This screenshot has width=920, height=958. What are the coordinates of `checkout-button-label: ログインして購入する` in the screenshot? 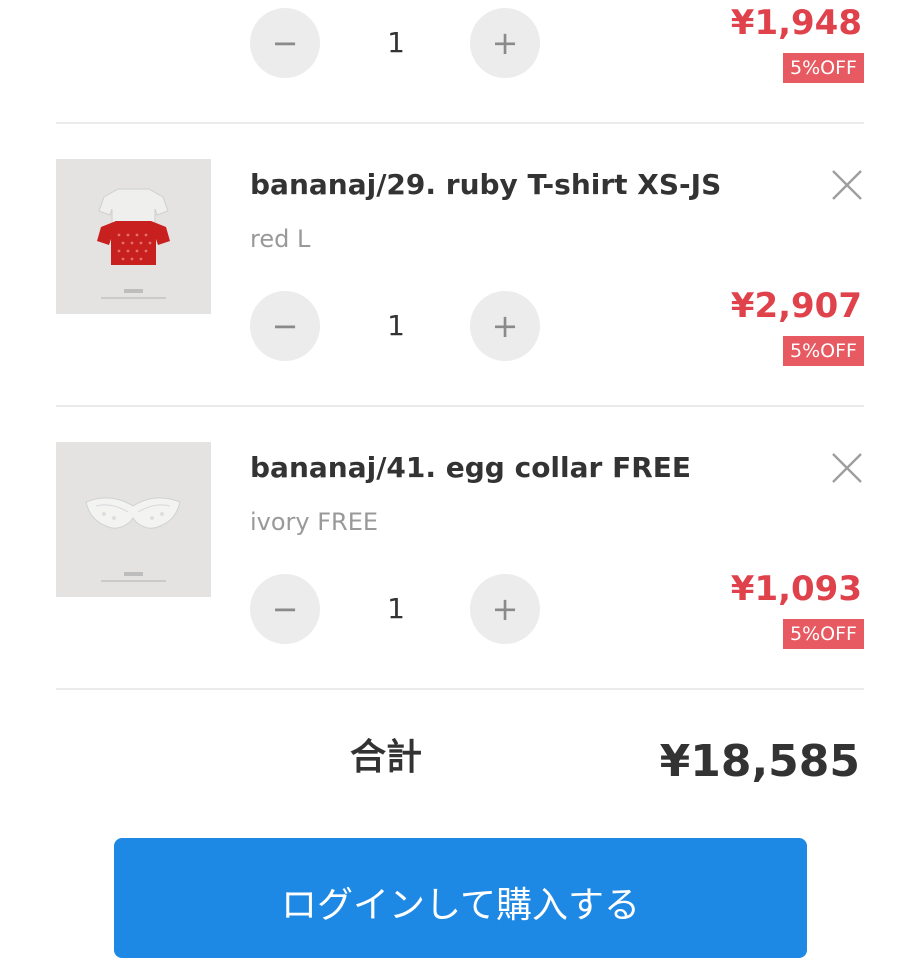 It's located at (460, 905).